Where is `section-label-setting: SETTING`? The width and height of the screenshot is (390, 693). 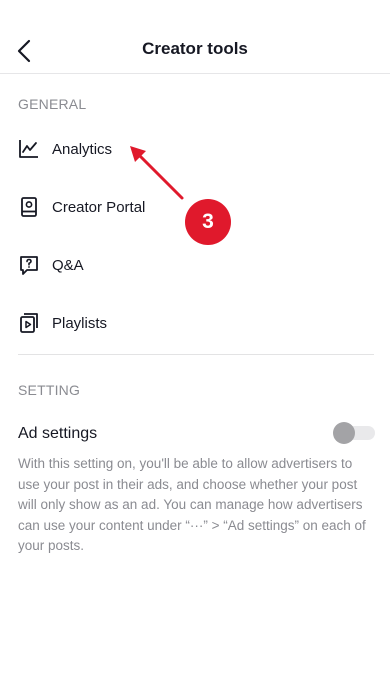 section-label-setting: SETTING is located at coordinates (49, 390).